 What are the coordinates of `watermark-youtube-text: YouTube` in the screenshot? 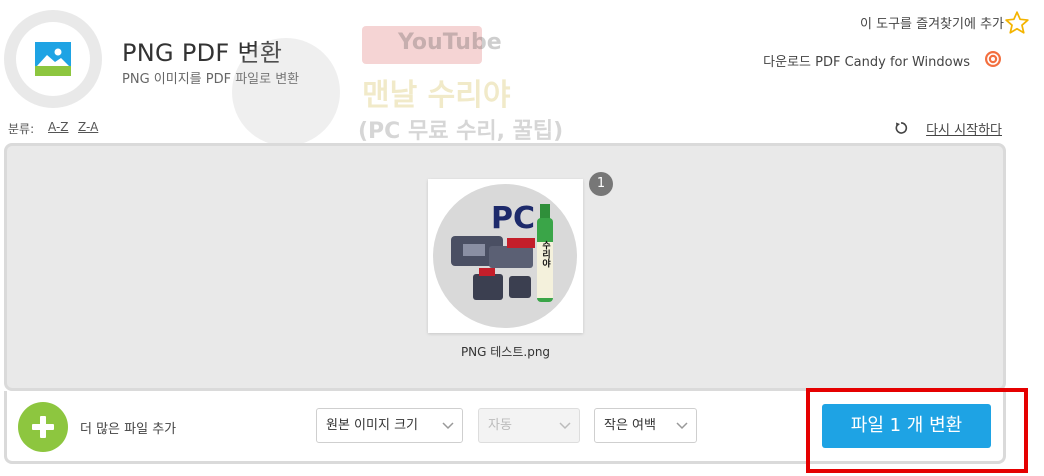 It's located at (450, 42).